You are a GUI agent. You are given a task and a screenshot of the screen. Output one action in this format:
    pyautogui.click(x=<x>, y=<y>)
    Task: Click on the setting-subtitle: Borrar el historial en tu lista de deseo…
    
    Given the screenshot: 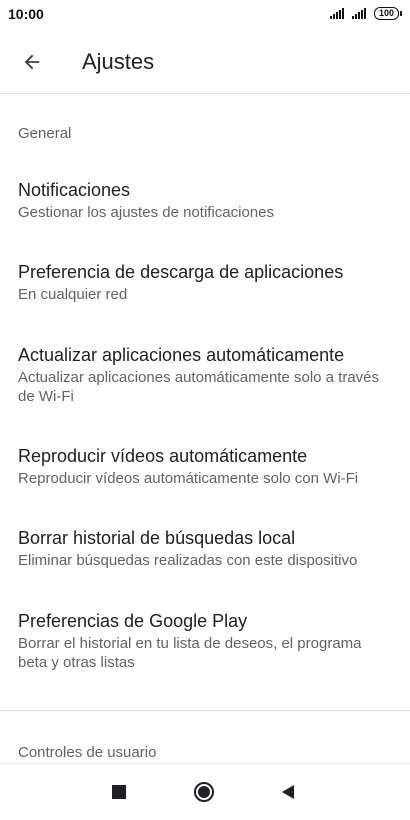 What is the action you would take?
    pyautogui.click(x=190, y=653)
    